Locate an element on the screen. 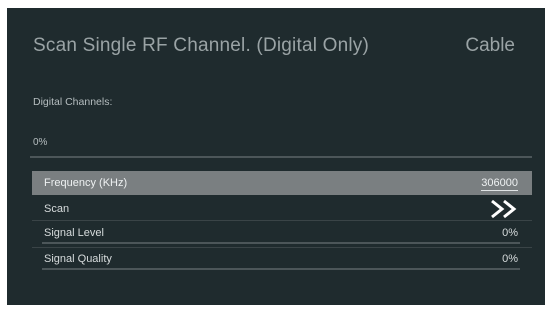 This screenshot has height=313, width=553. frequency-input: 306000 is located at coordinates (499, 184).